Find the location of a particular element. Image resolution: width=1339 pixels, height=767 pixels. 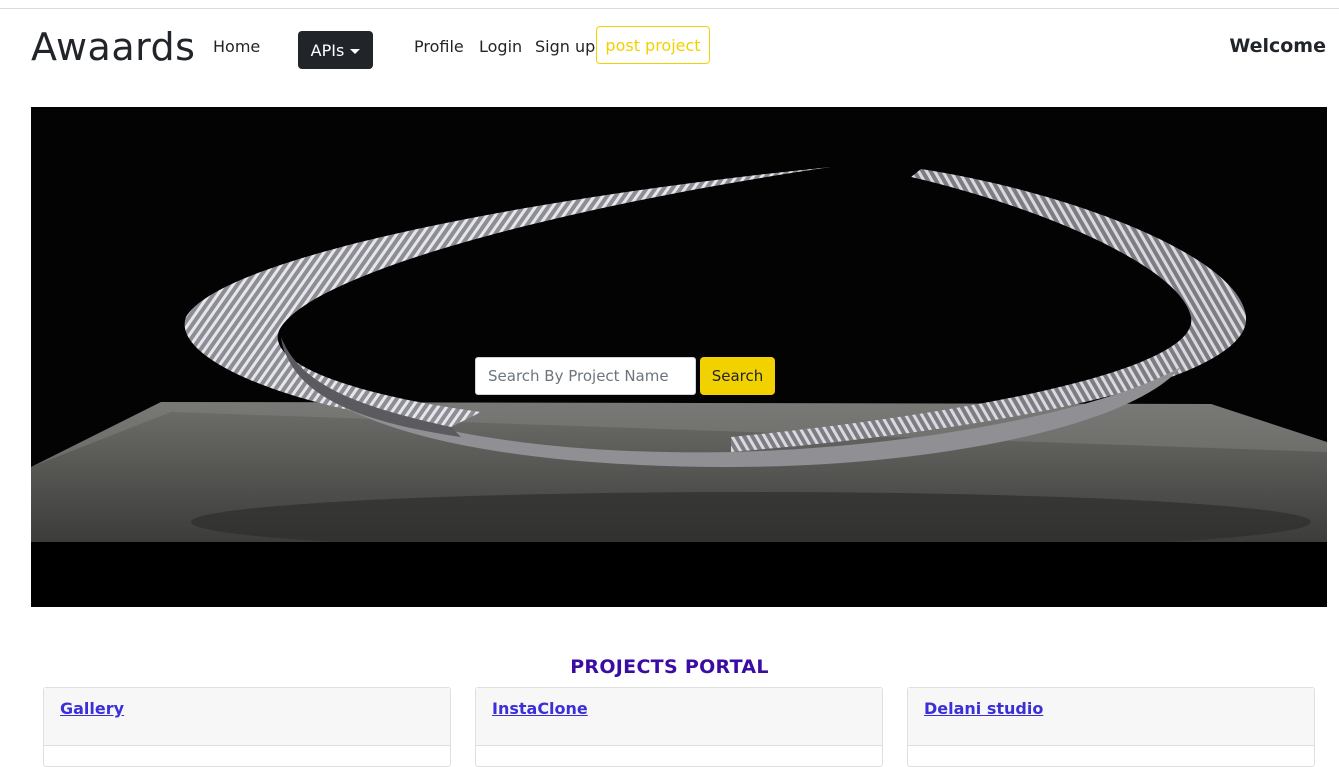

project-search-input is located at coordinates (585, 376).